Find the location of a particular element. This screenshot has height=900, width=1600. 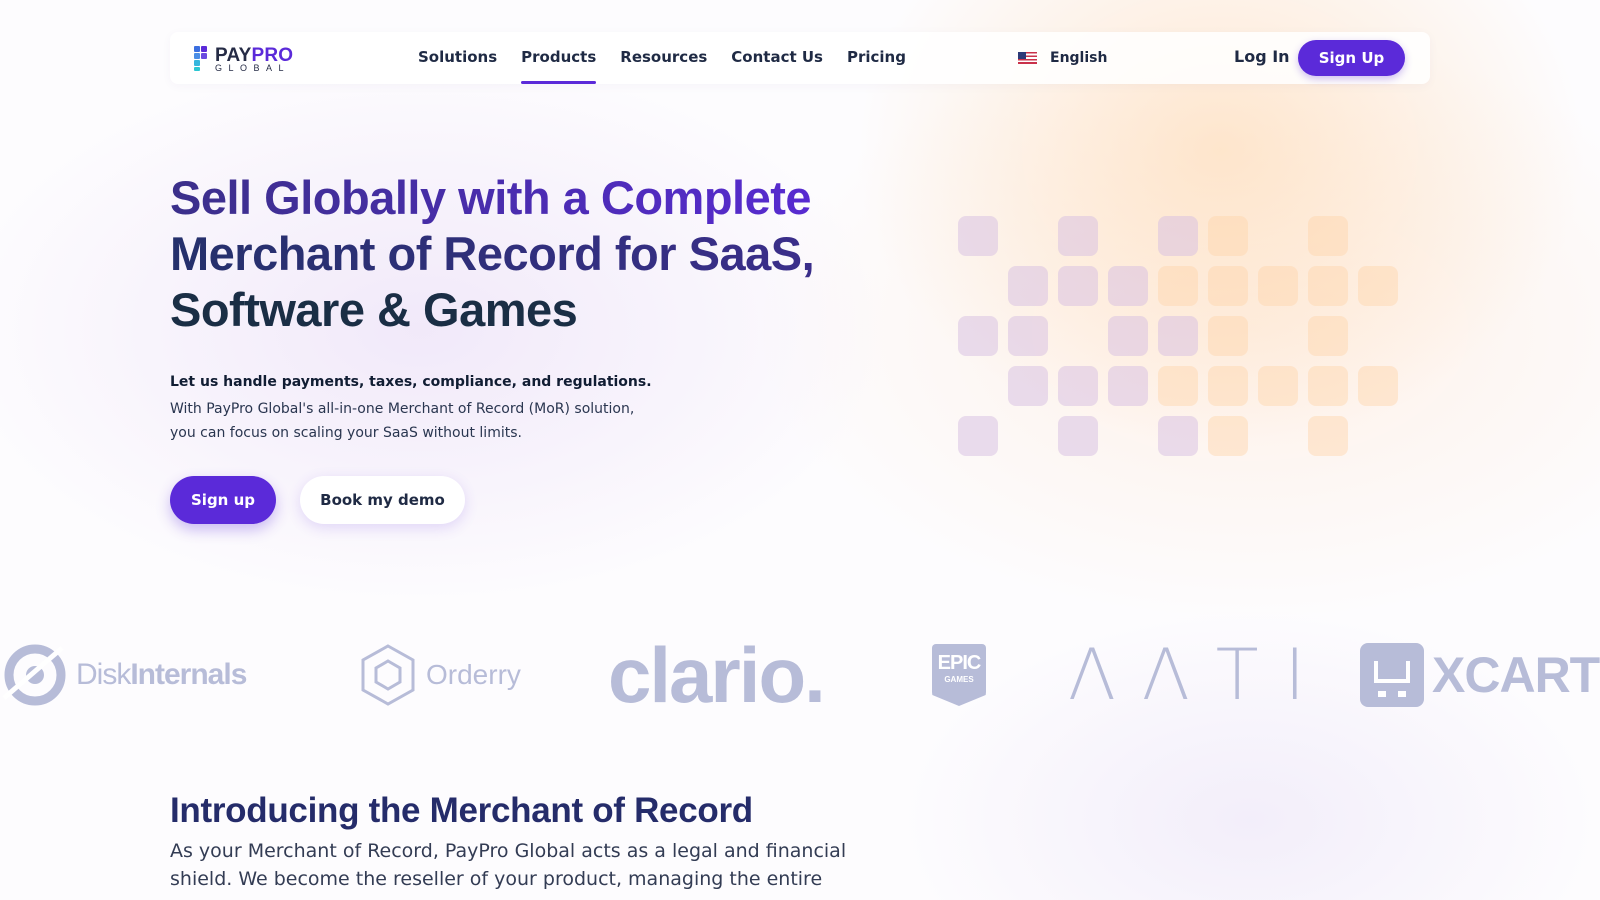

decorative-tile-pattern is located at coordinates (1179, 336).